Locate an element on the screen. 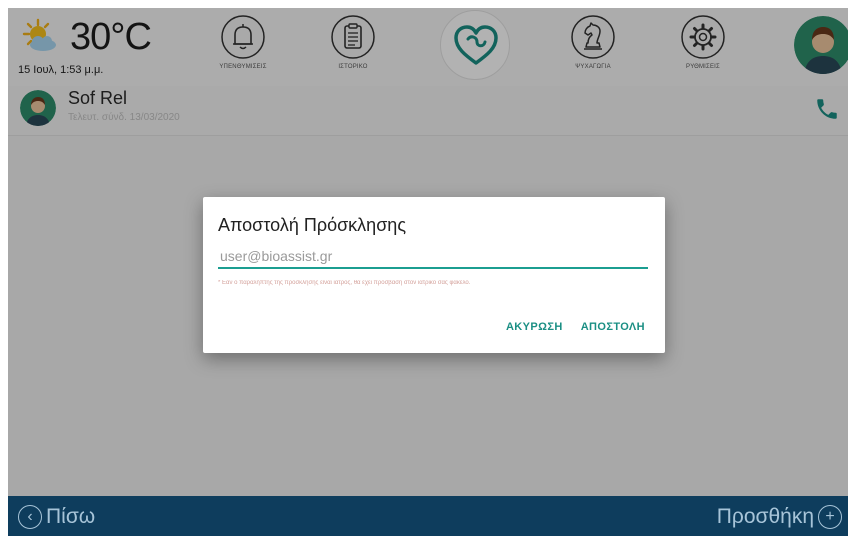 The image size is (848, 536). back-label: Πίσω is located at coordinates (71, 516).